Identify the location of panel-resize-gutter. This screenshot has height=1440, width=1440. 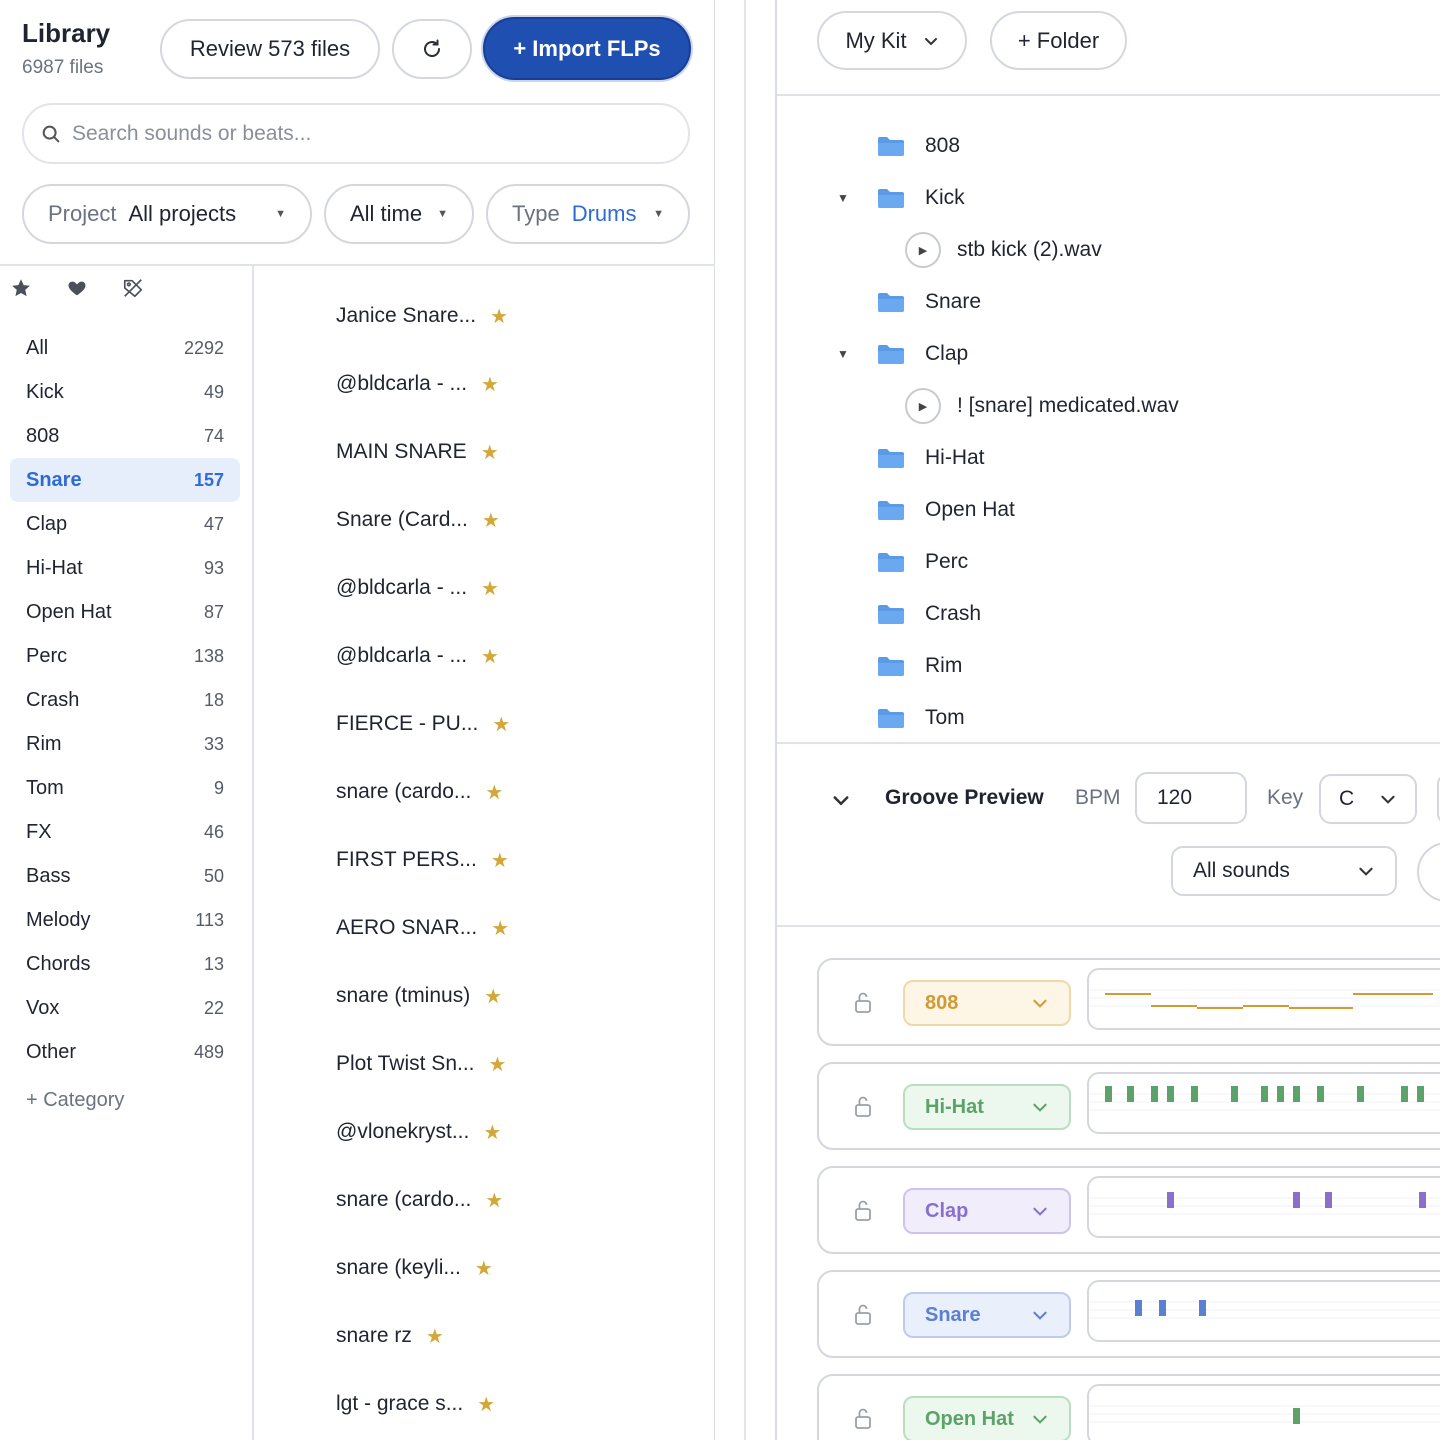
(745, 720).